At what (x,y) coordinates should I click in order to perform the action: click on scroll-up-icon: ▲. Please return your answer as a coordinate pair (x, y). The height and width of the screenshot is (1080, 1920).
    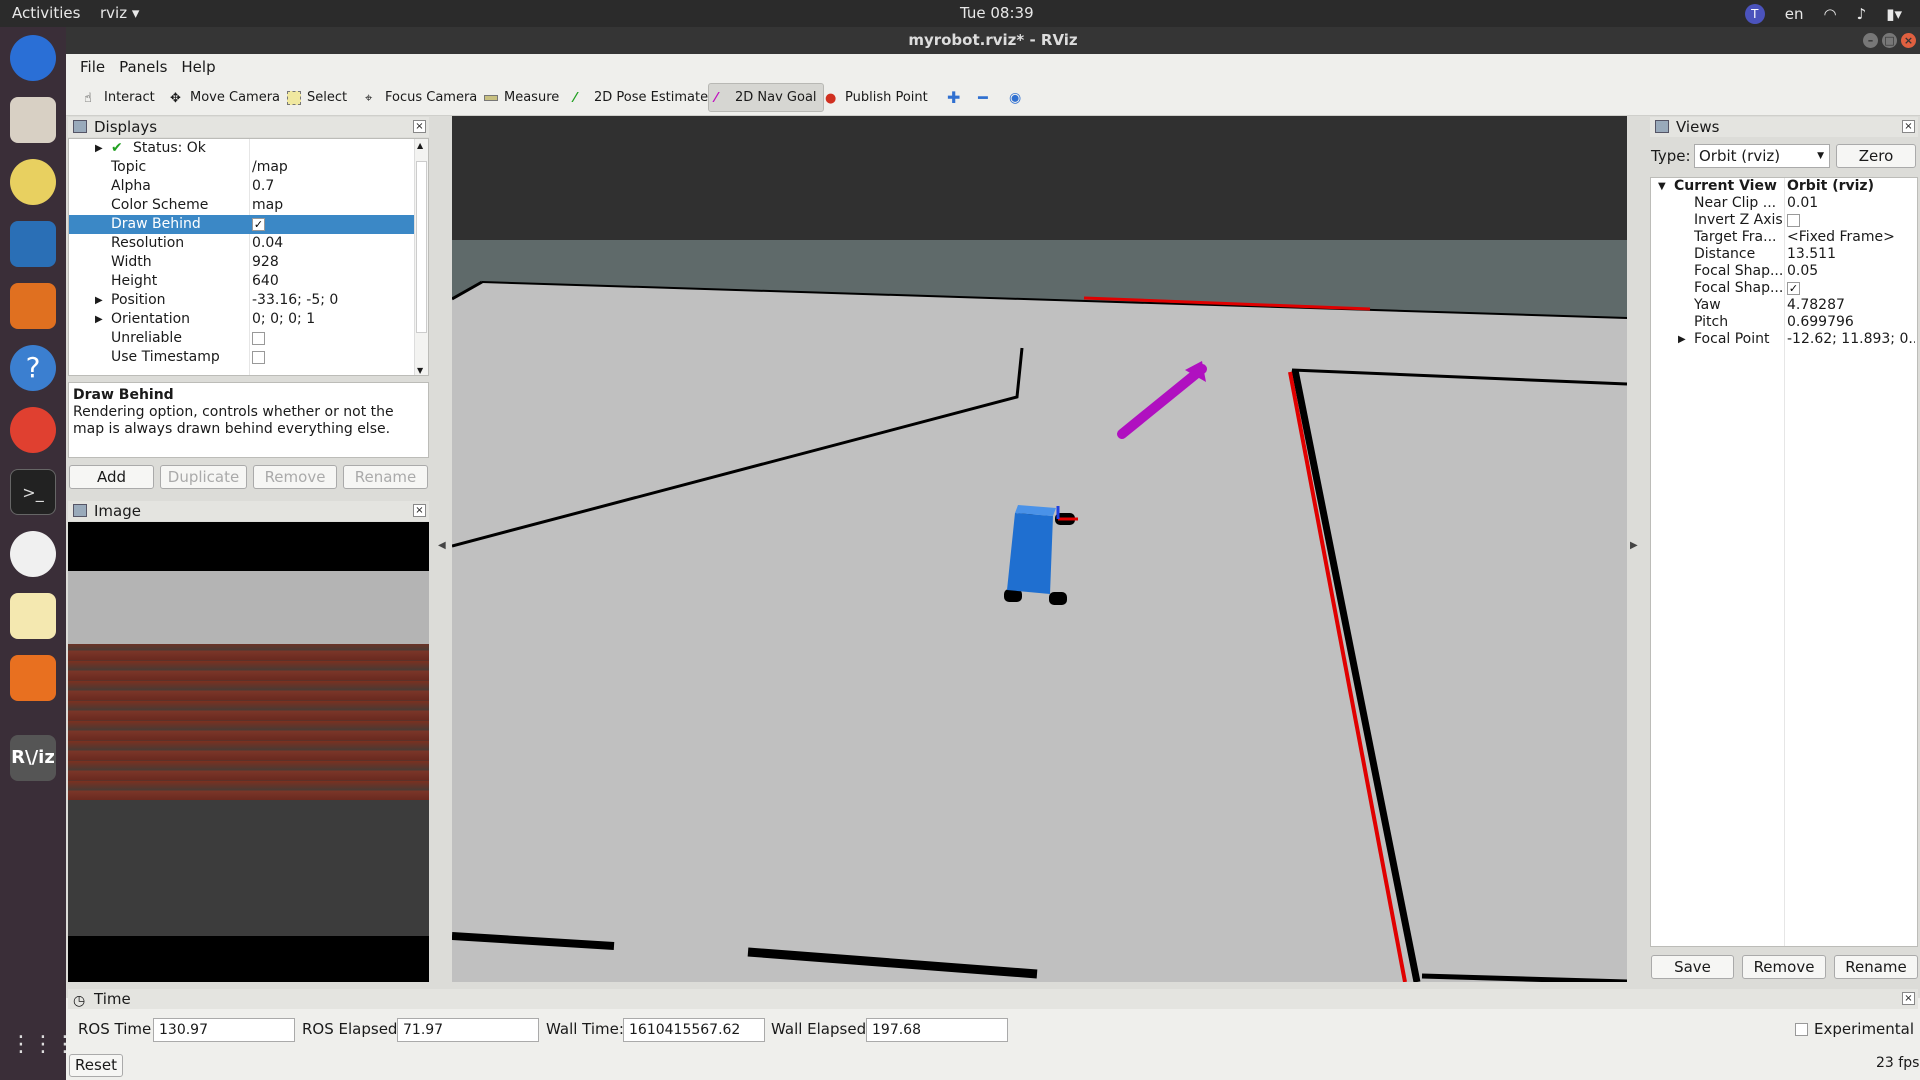
    Looking at the image, I should click on (420, 145).